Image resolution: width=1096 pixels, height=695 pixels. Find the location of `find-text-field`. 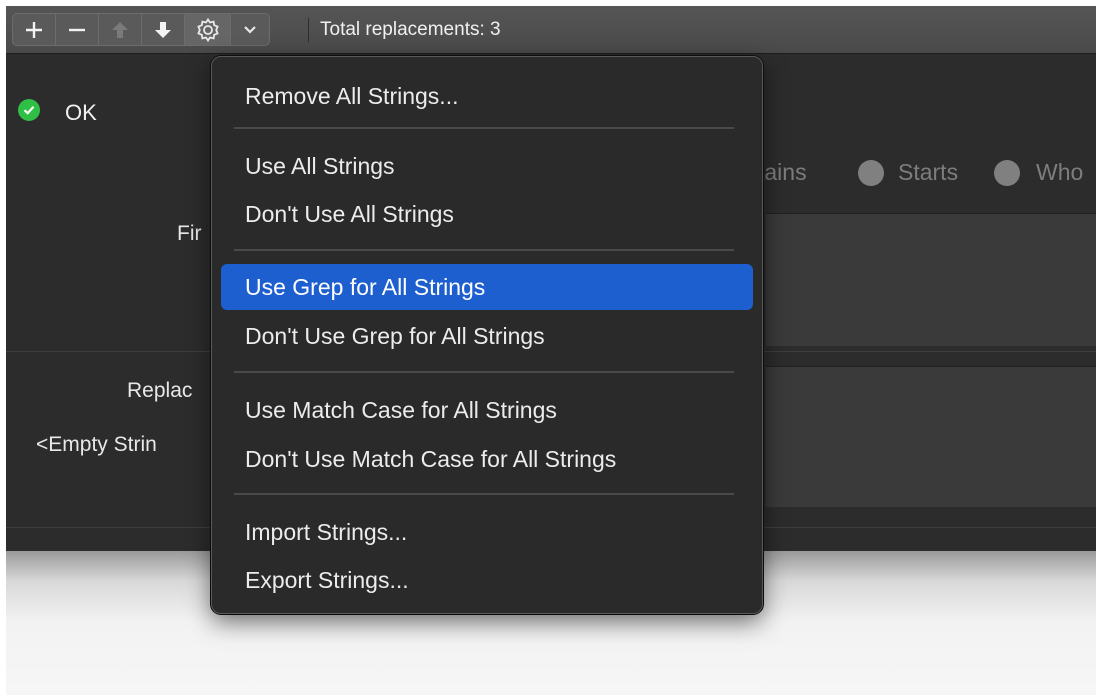

find-text-field is located at coordinates (931, 279).